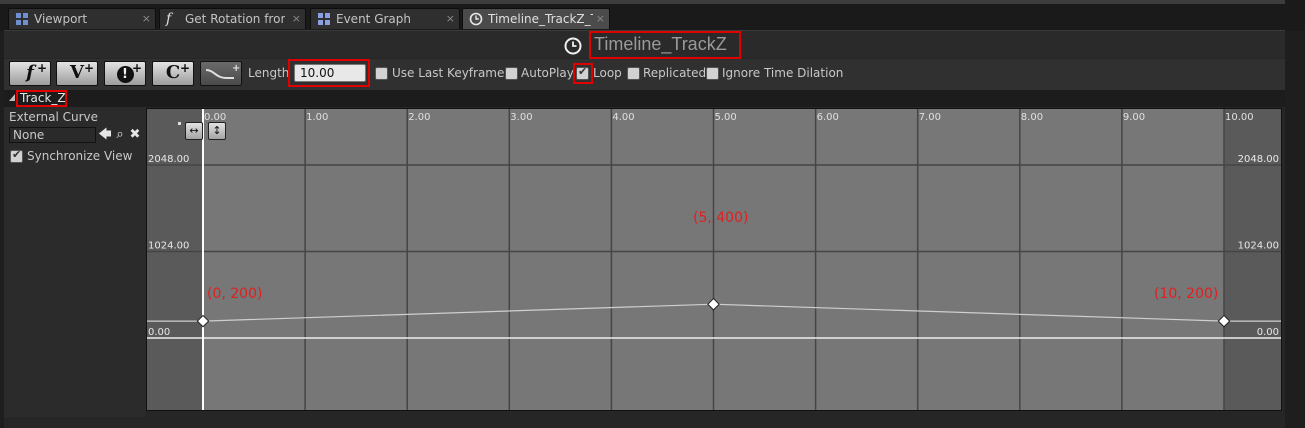  What do you see at coordinates (633, 73) in the screenshot?
I see `replicated-checkbox` at bounding box center [633, 73].